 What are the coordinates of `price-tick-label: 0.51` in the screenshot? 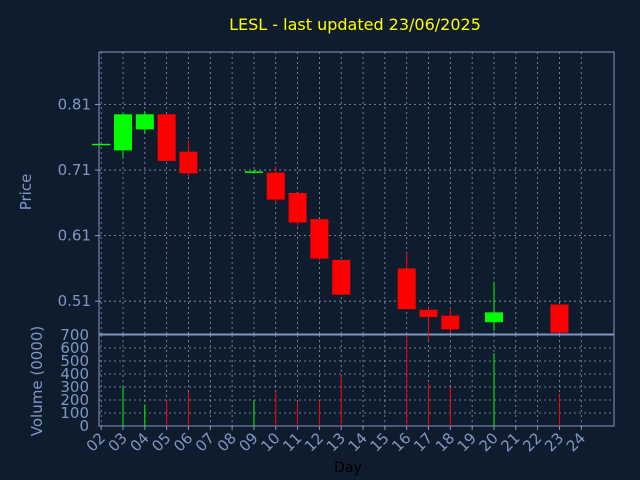 It's located at (74, 301).